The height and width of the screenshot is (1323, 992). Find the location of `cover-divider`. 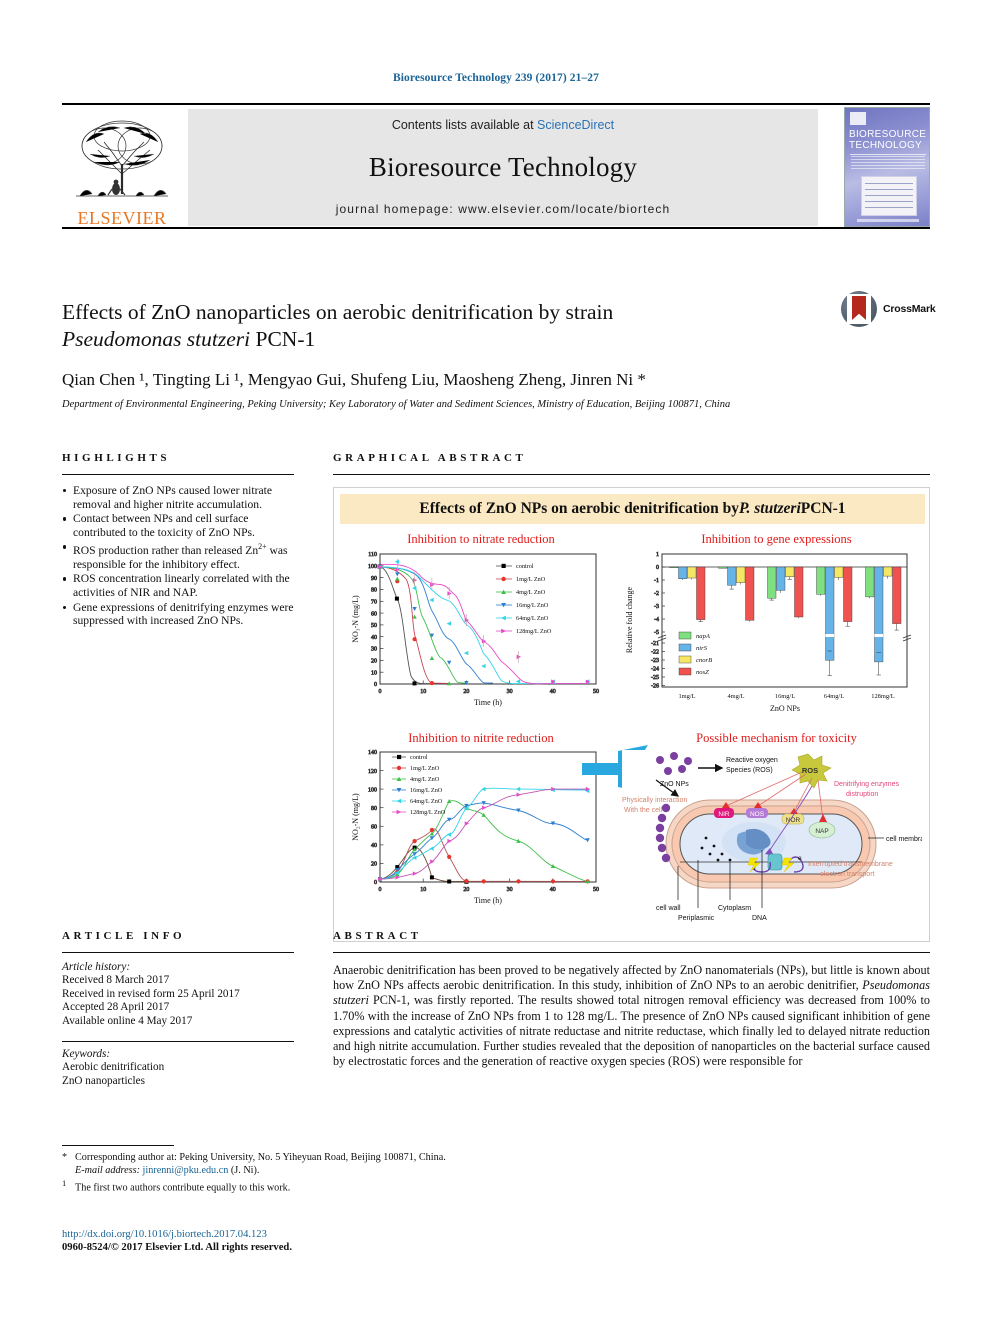

cover-divider is located at coordinates (888, 154).